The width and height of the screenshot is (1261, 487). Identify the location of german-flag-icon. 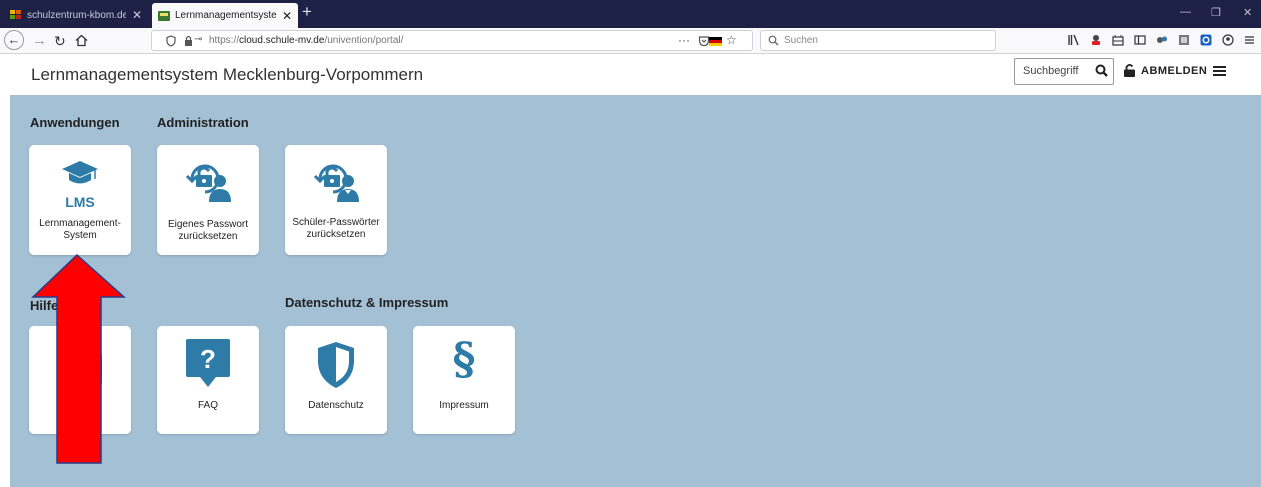
(715, 41).